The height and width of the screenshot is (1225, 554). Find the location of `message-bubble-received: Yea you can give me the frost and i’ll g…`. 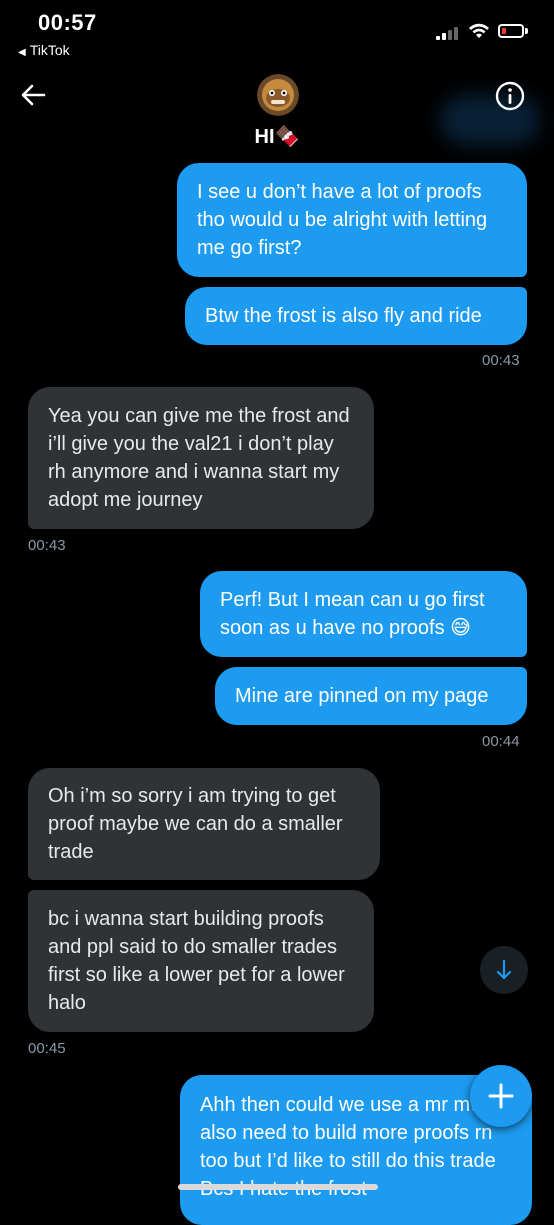

message-bubble-received: Yea you can give me the frost and i’ll g… is located at coordinates (201, 458).